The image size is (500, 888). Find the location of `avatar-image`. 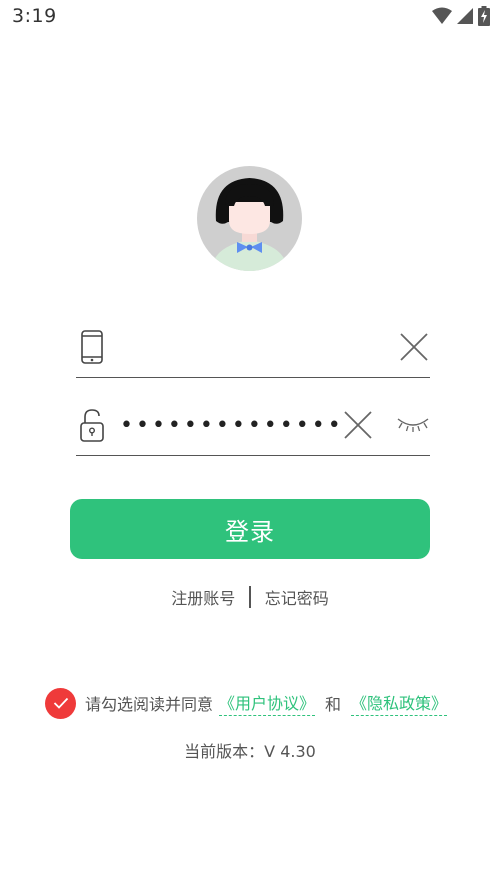

avatar-image is located at coordinates (249, 218).